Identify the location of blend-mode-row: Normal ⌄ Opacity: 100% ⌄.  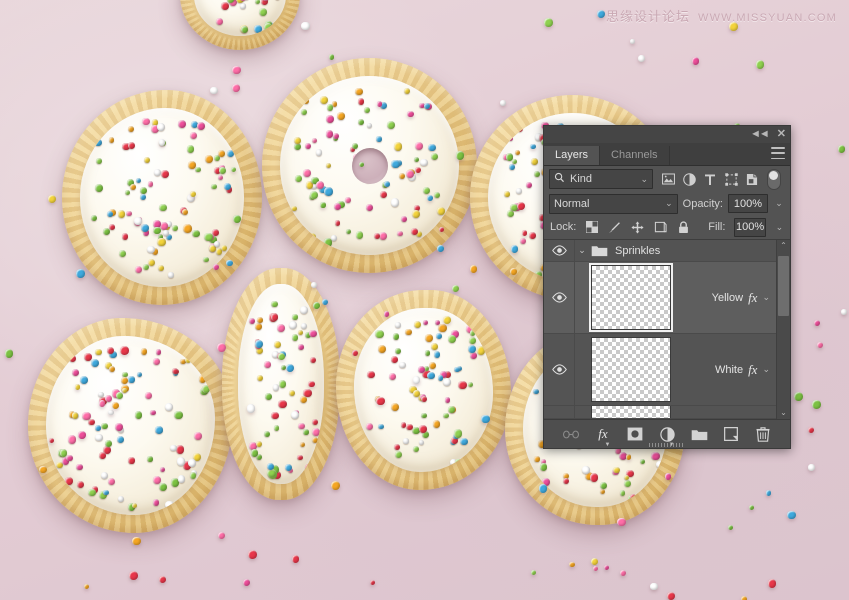
(667, 203).